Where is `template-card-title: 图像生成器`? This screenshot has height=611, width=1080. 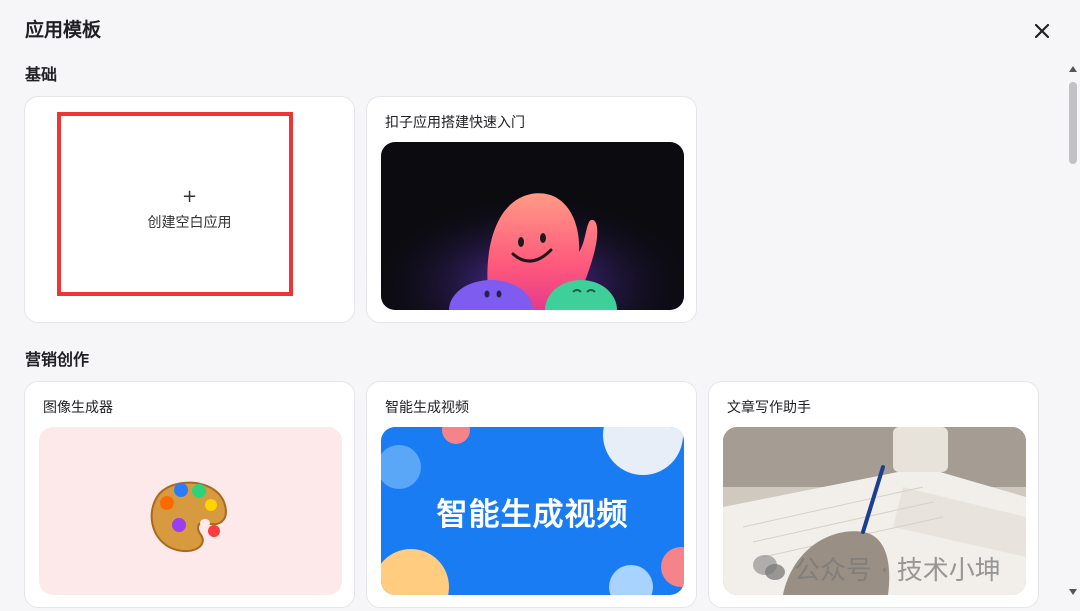 template-card-title: 图像生成器 is located at coordinates (78, 408).